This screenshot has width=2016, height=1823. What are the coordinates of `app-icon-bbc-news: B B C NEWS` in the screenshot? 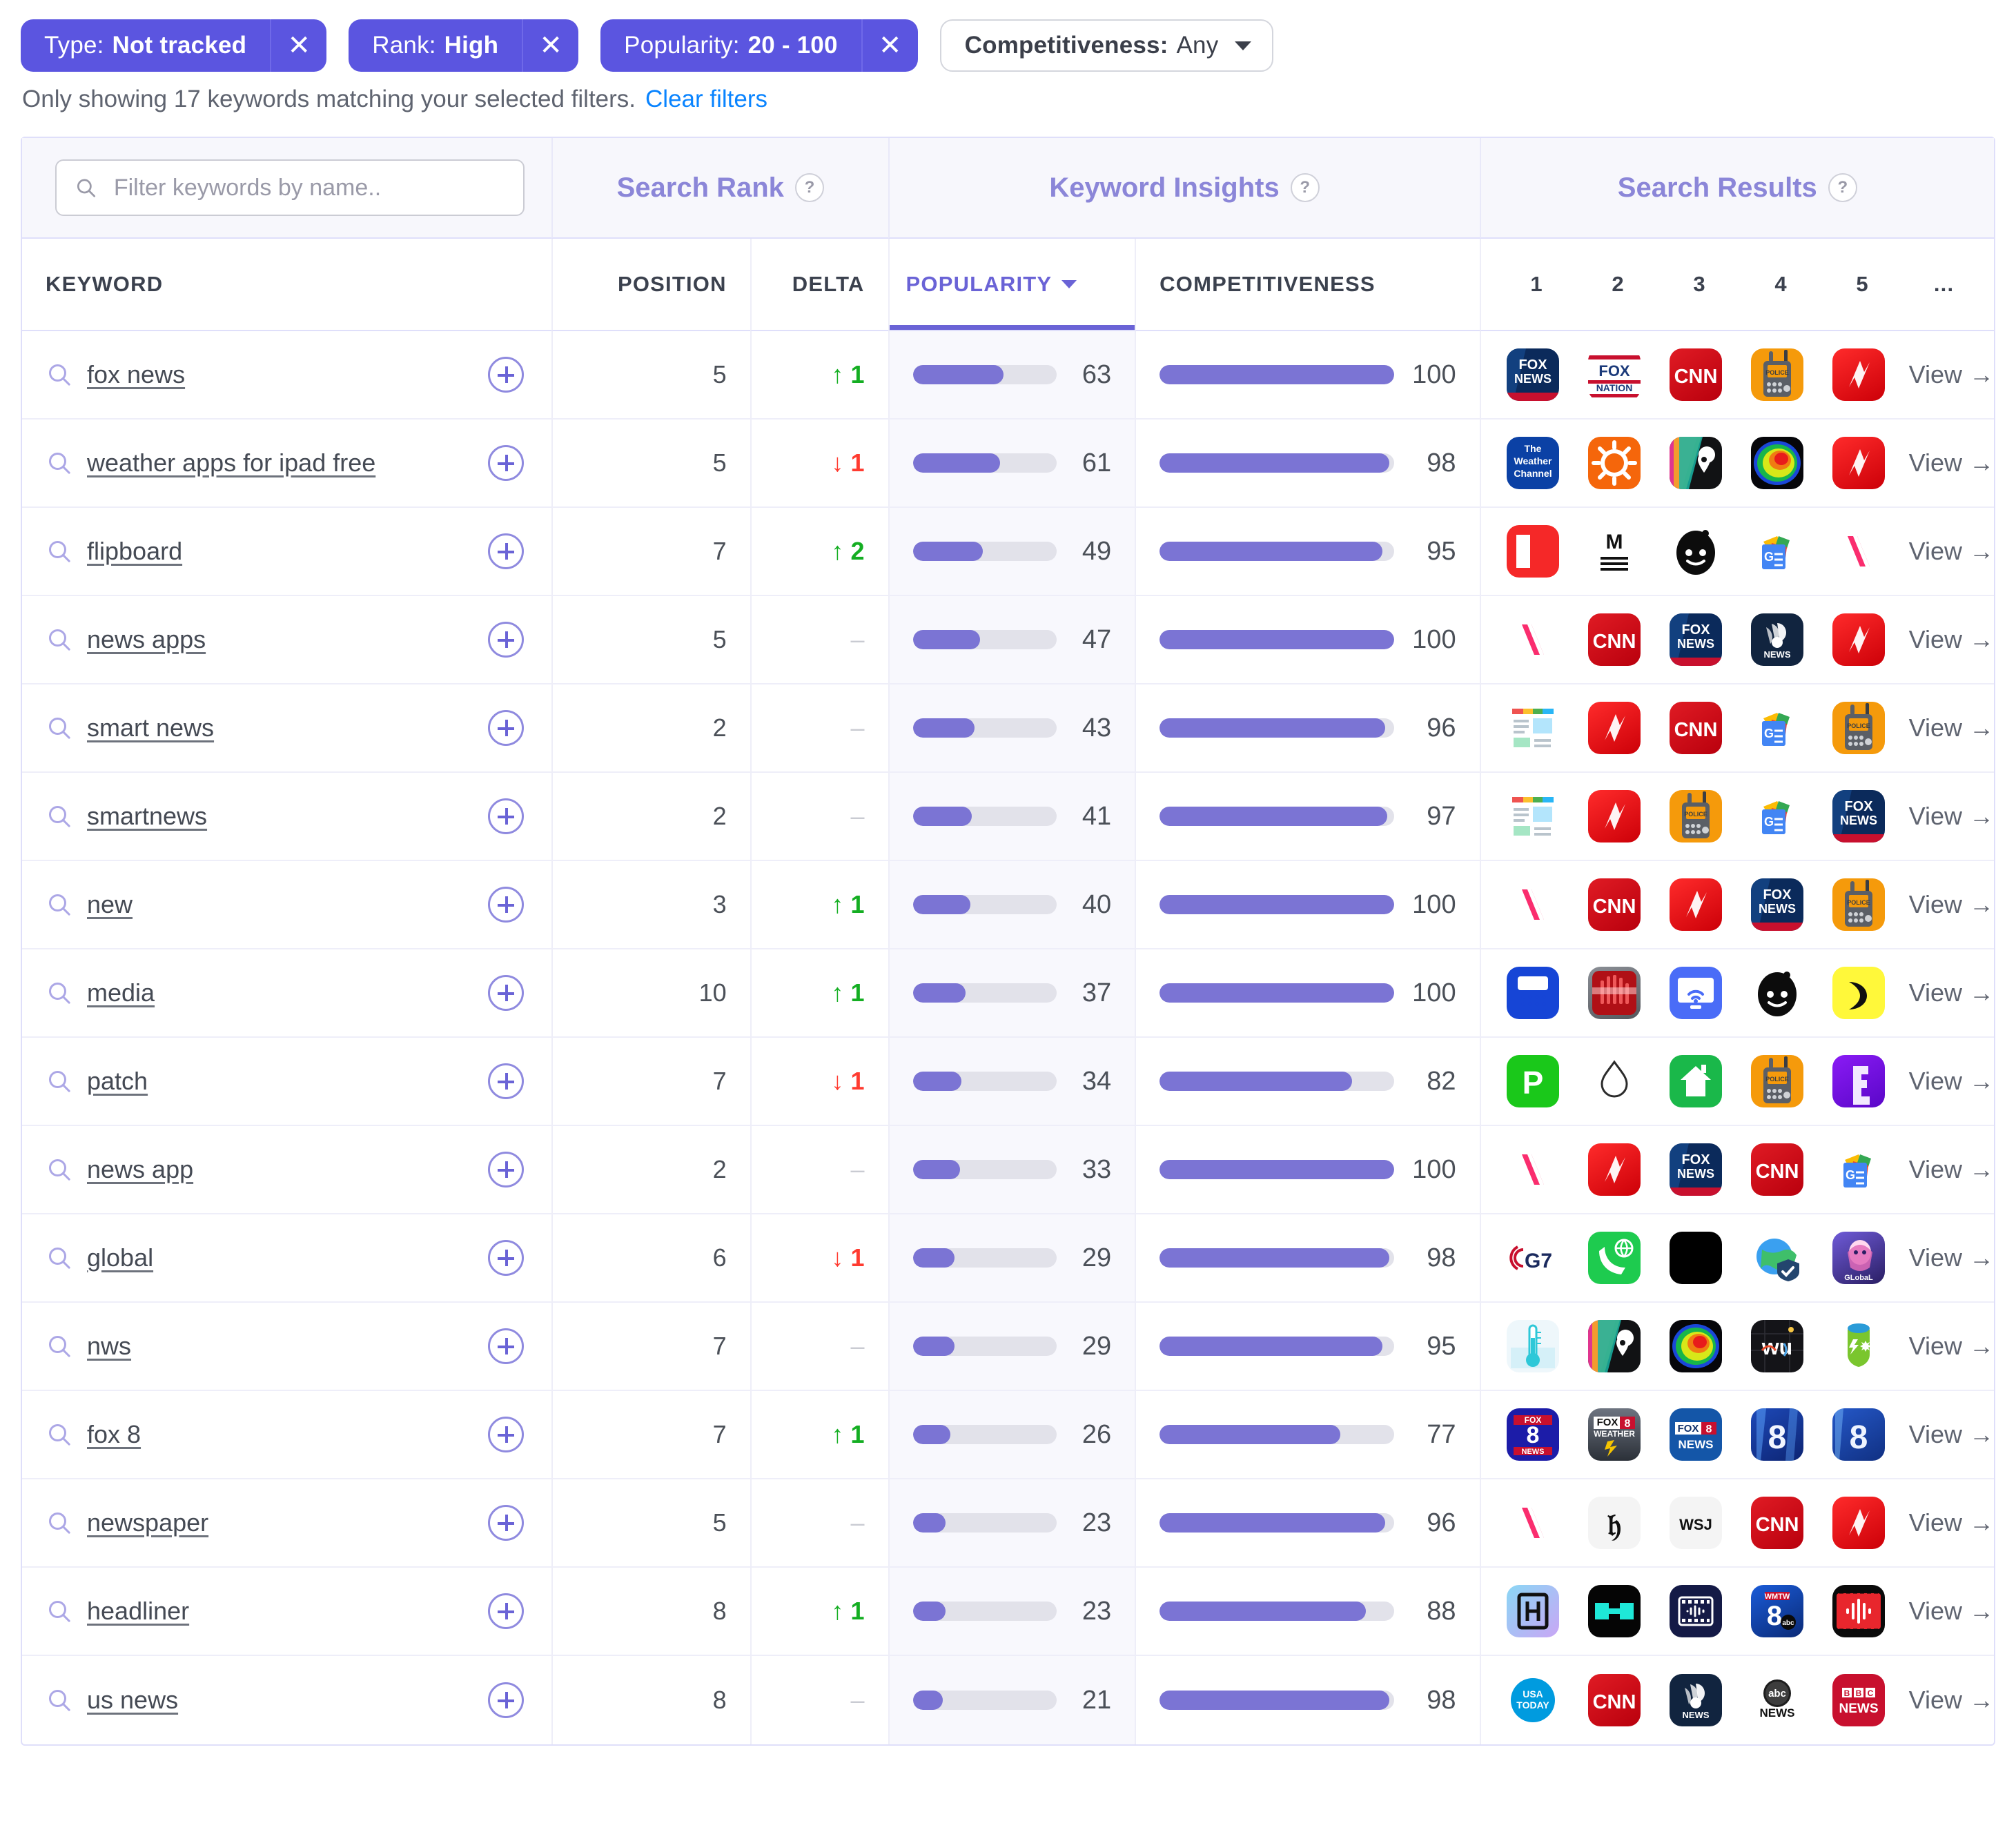 It's located at (1858, 1700).